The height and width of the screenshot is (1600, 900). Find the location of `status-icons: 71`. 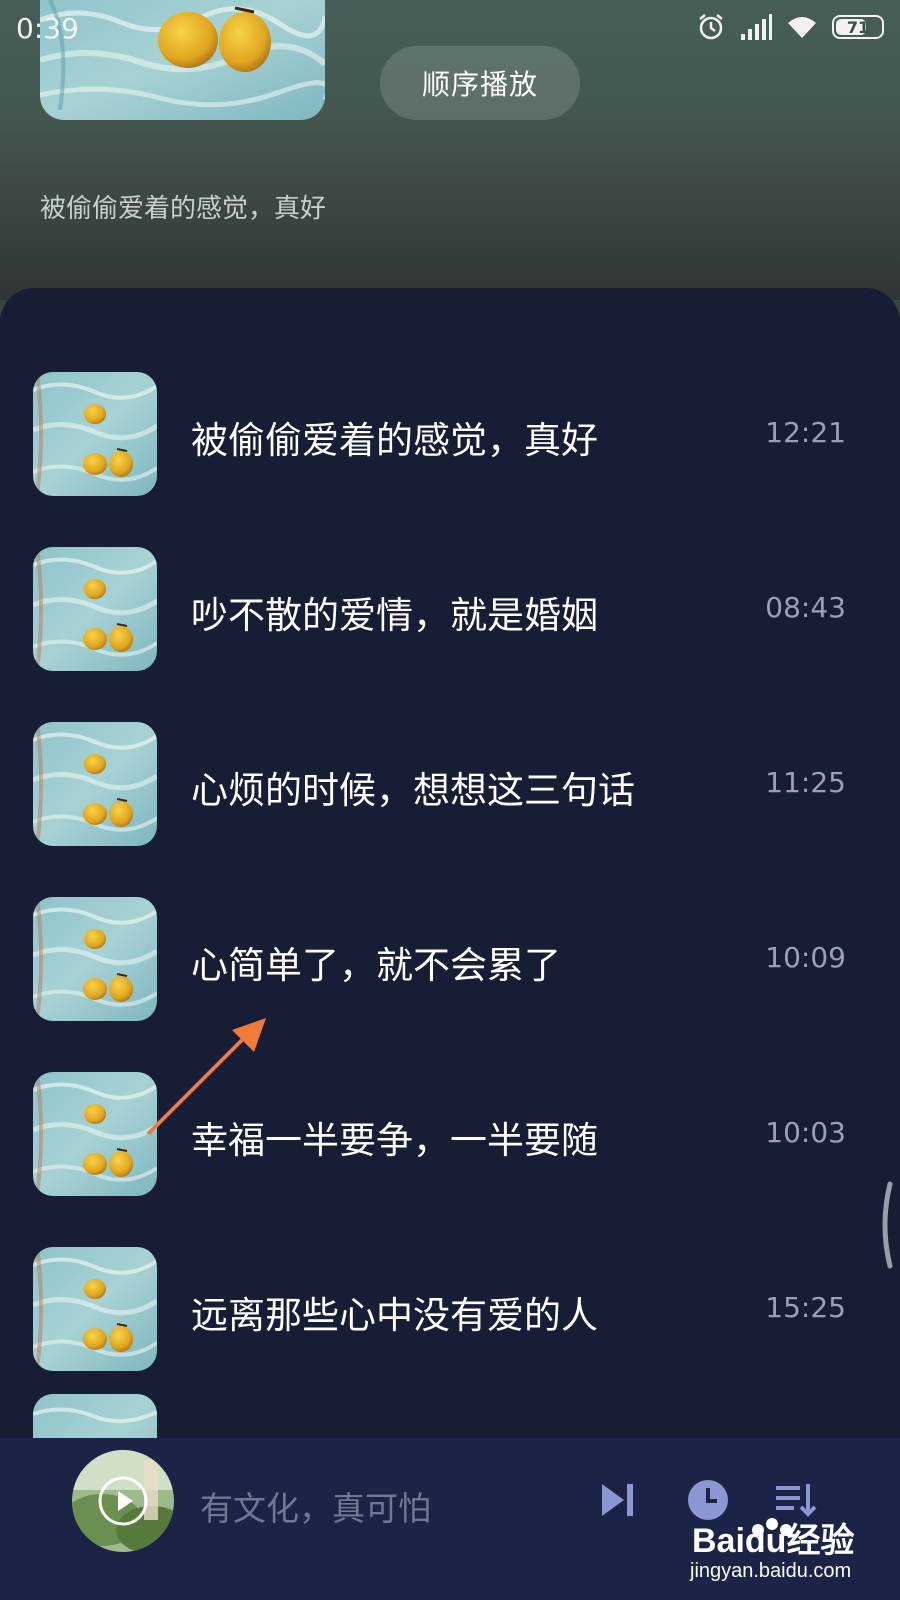

status-icons: 71 is located at coordinates (790, 27).